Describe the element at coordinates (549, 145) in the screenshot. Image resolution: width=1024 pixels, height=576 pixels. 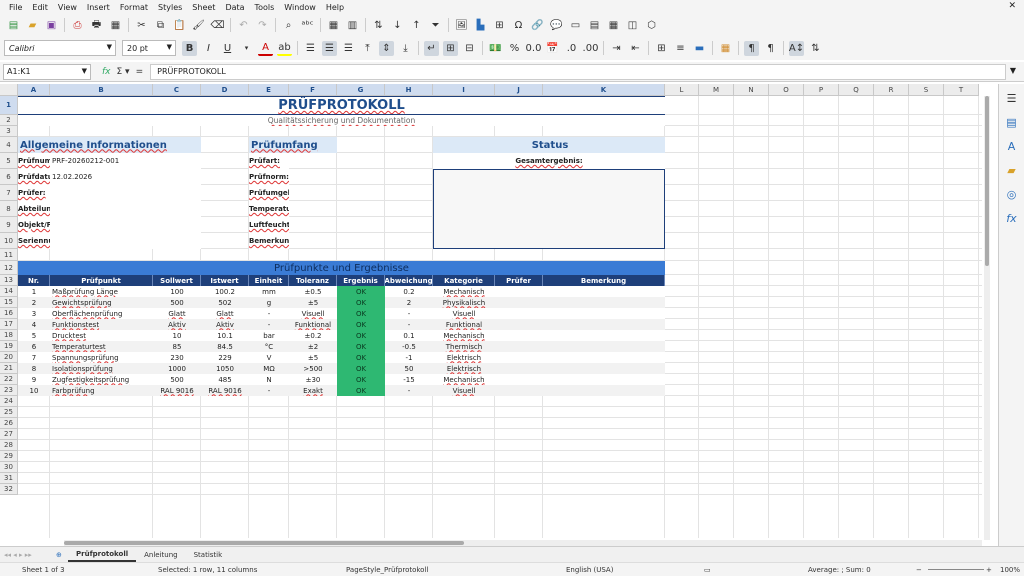
I see `status-header: Status` at that location.